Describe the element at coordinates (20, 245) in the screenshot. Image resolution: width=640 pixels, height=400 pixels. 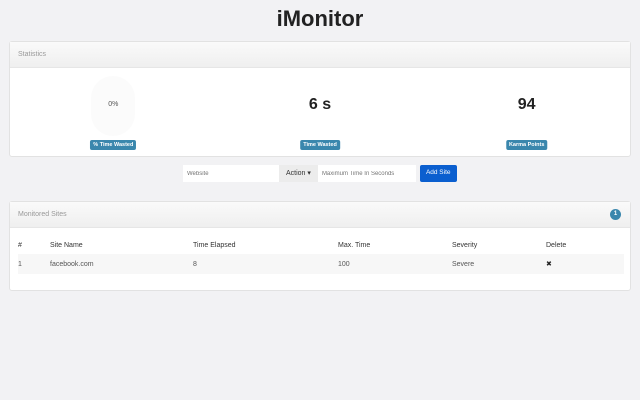
I see `col-index: #` at that location.